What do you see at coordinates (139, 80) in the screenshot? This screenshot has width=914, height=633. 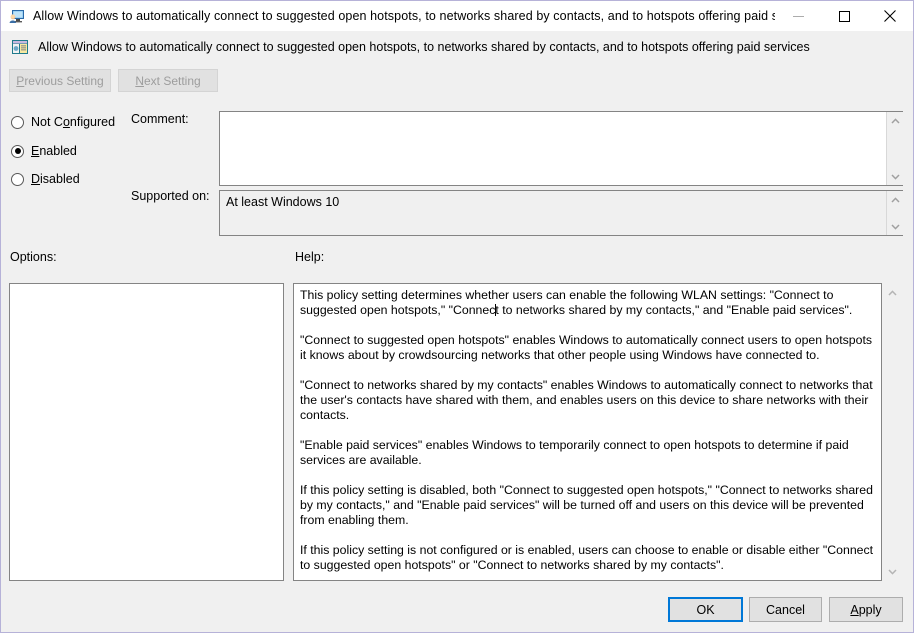 I see `next-setting-accelerator: N` at bounding box center [139, 80].